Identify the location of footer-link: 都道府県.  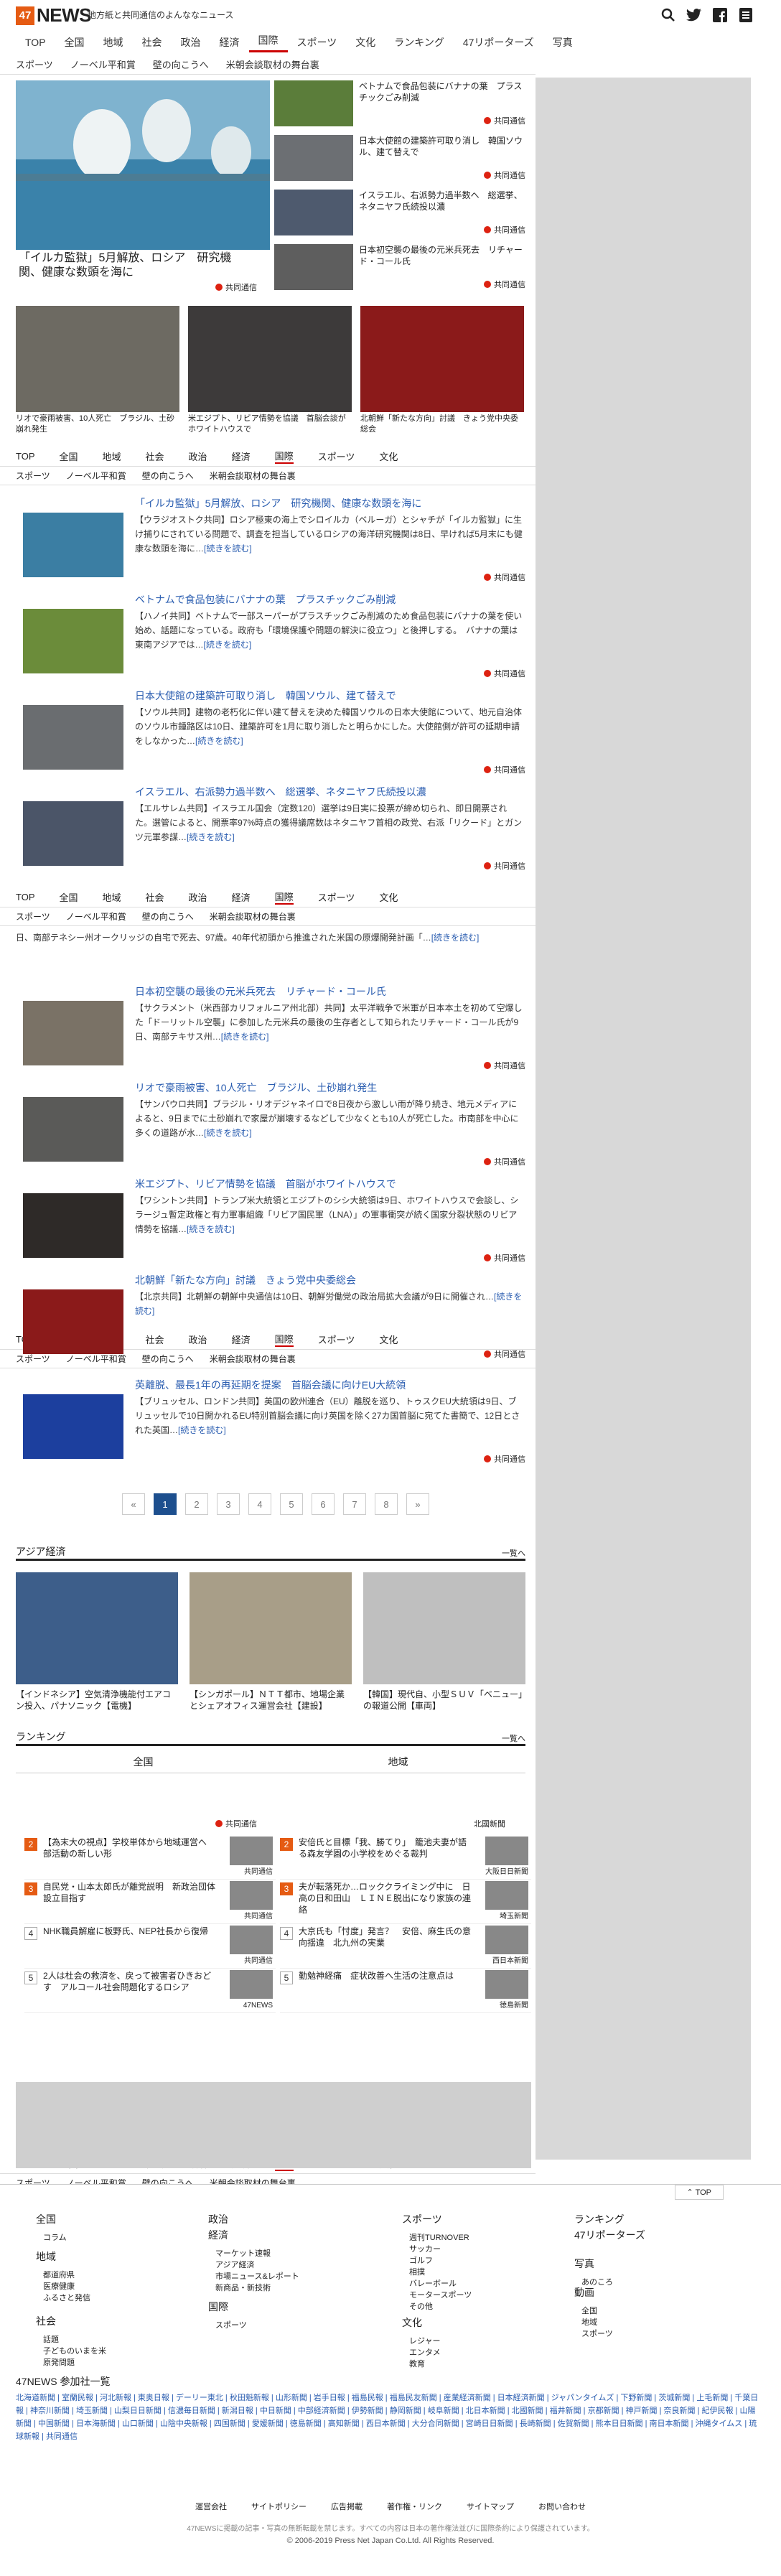
(66, 2275).